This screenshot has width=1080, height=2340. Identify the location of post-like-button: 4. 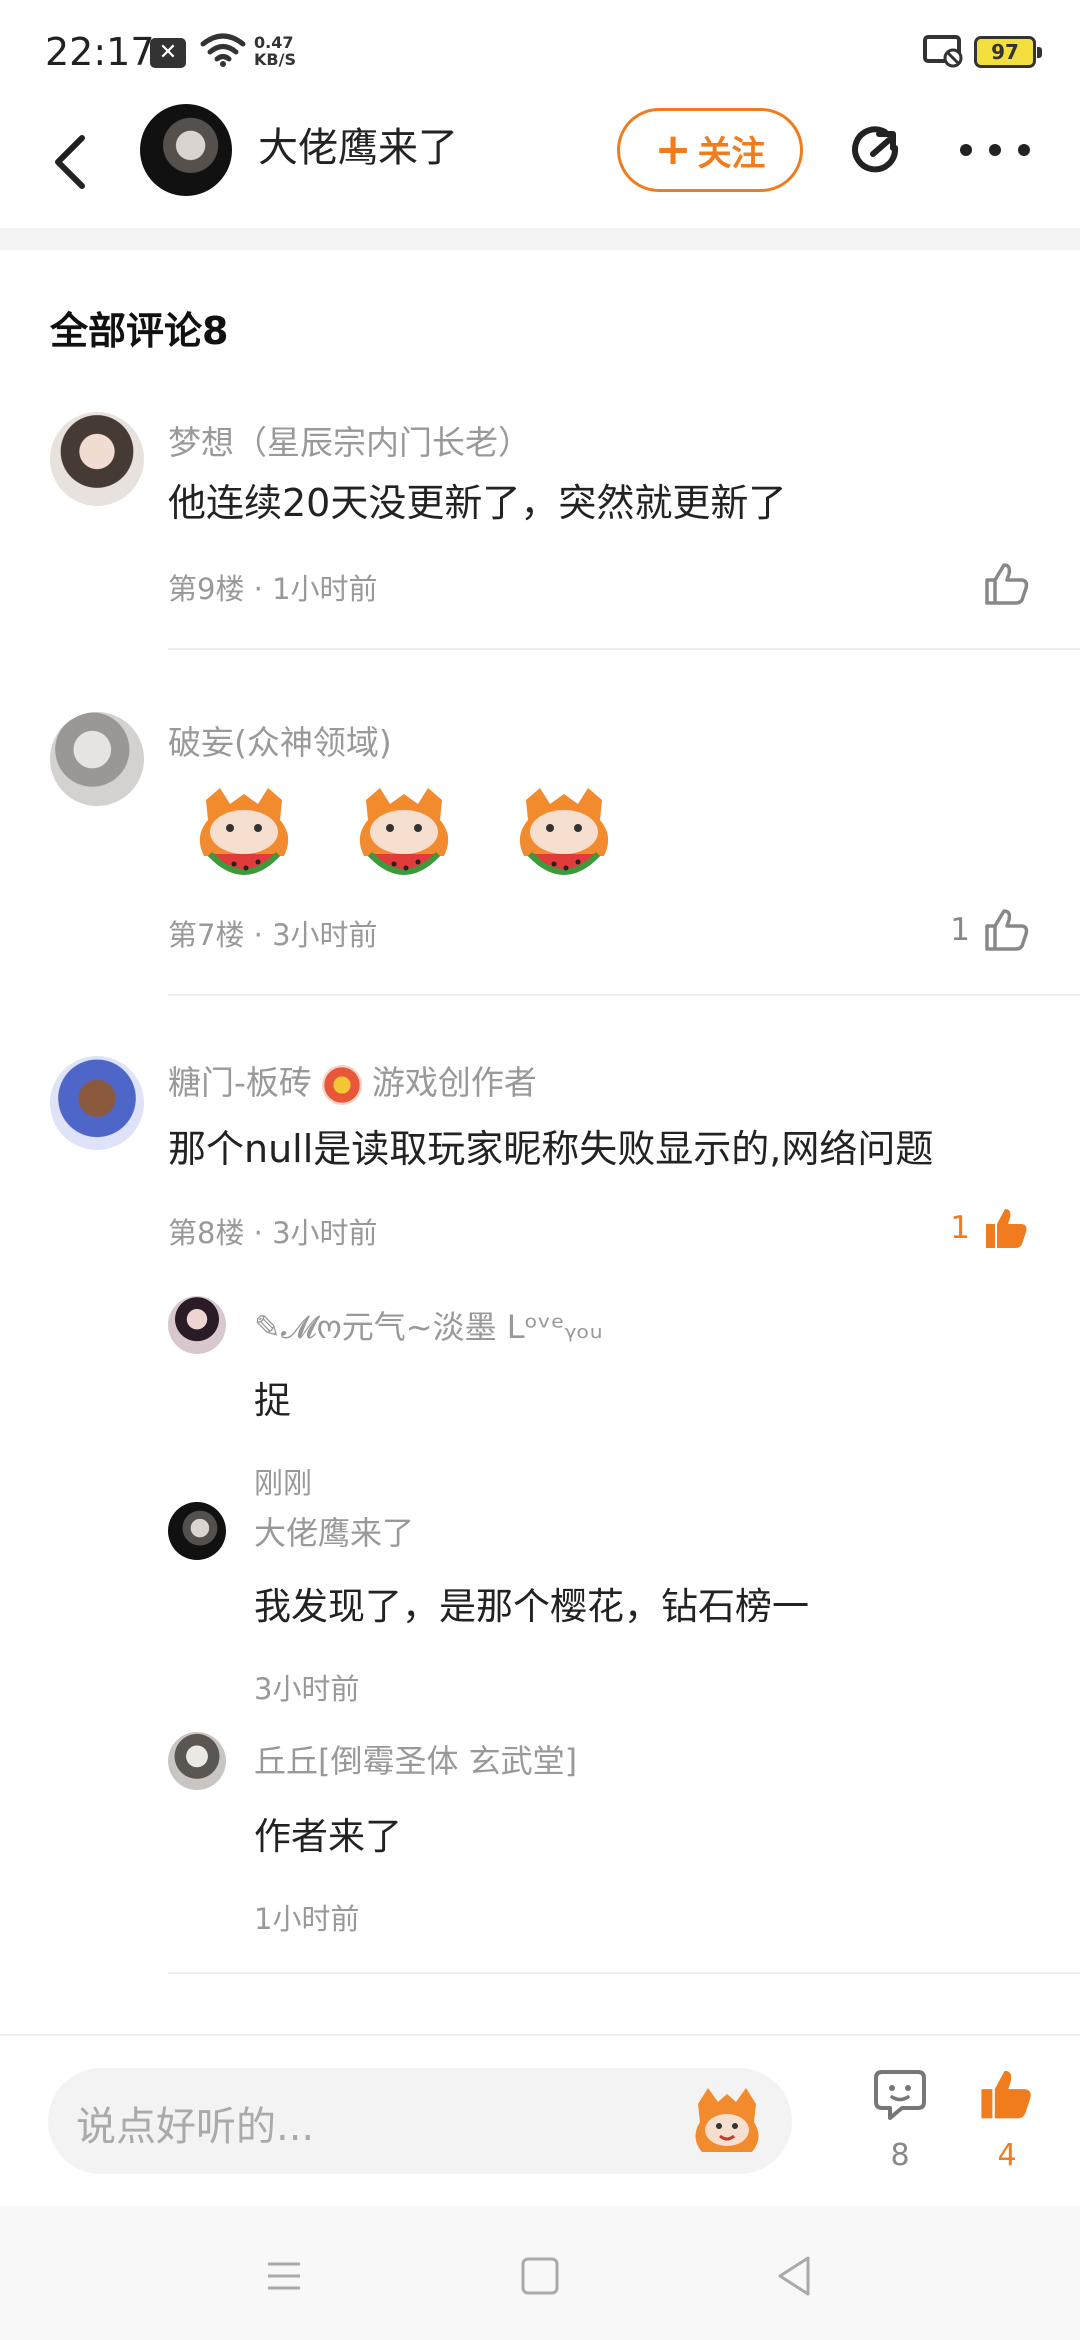
(1007, 2121).